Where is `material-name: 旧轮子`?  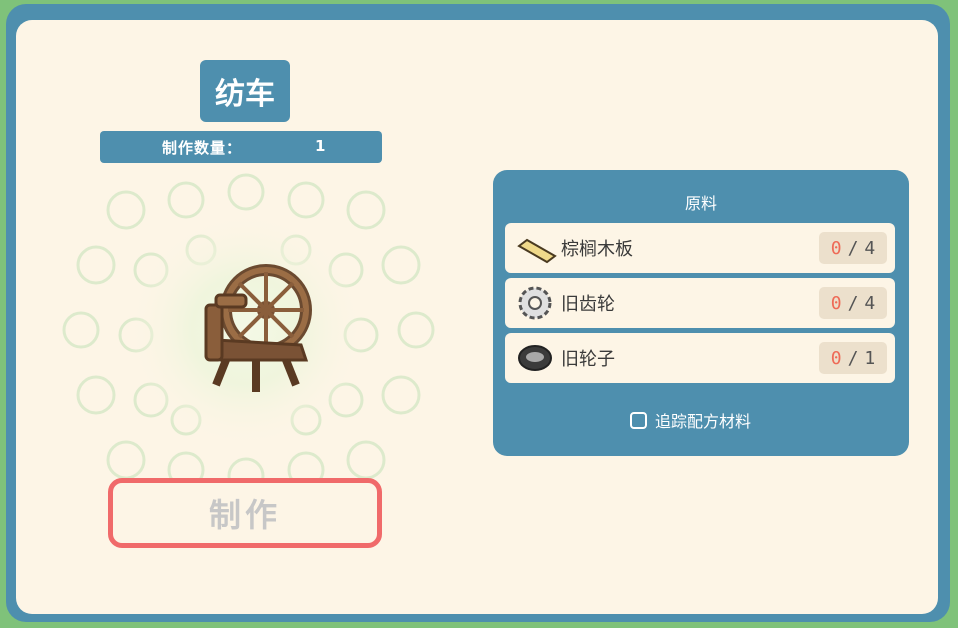 material-name: 旧轮子 is located at coordinates (588, 359).